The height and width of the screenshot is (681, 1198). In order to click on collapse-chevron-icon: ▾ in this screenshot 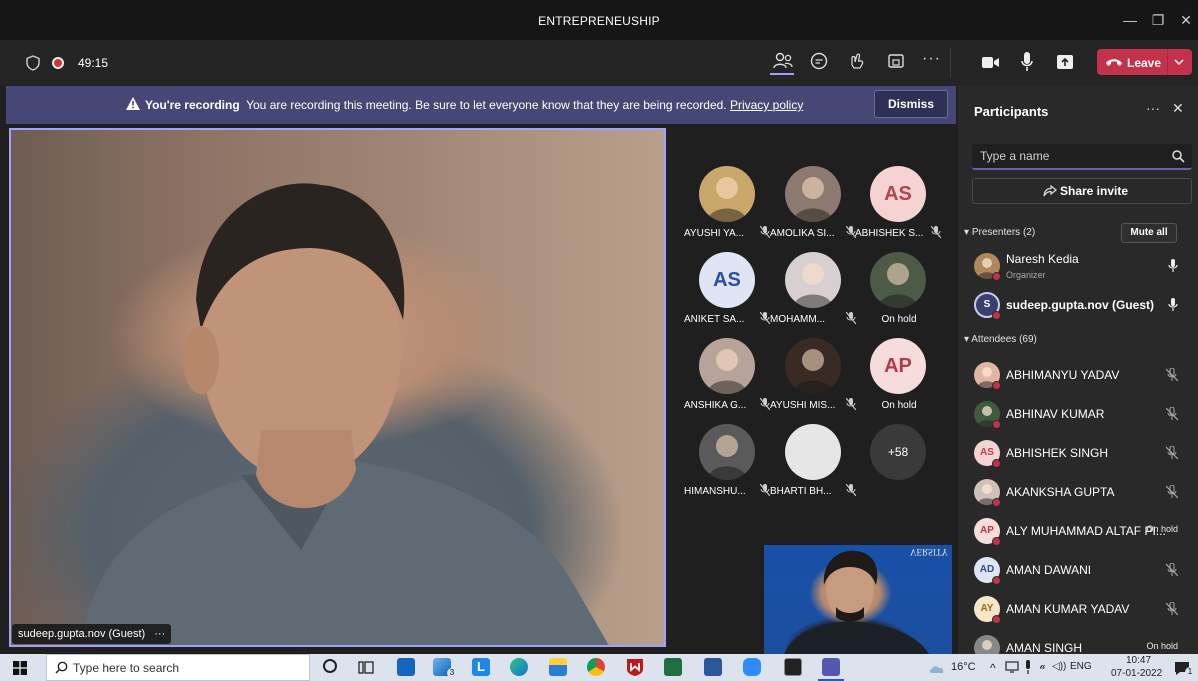, I will do `click(968, 232)`.